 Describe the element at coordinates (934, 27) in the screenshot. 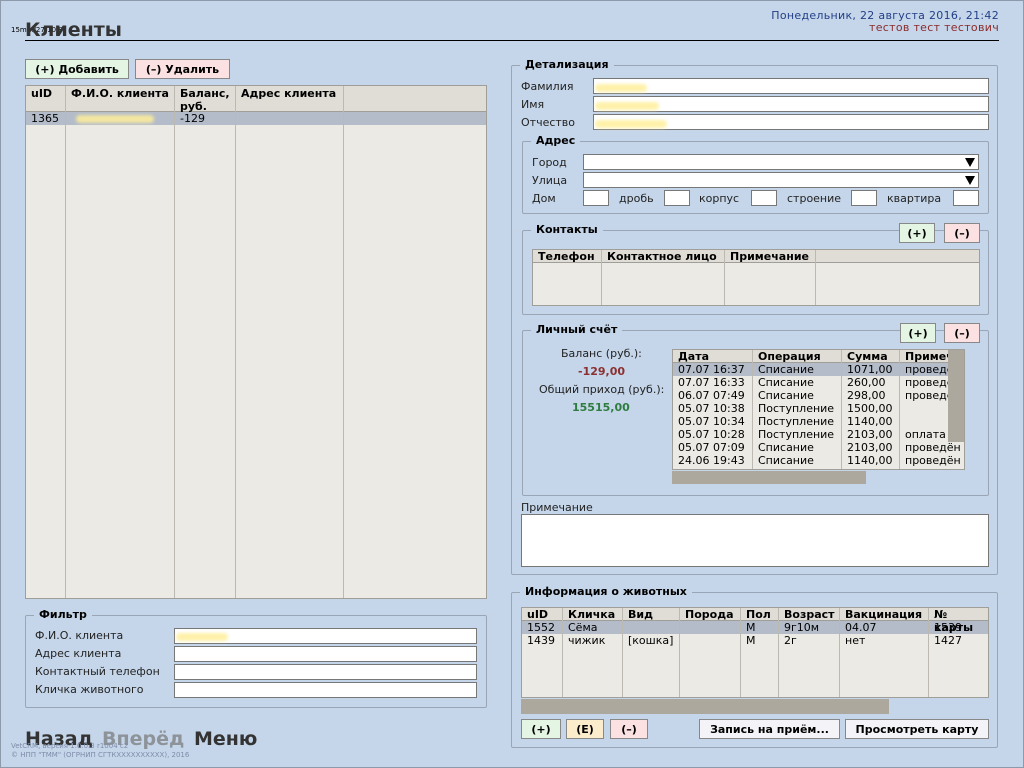

I see `current-user: тестов тест тестович` at that location.